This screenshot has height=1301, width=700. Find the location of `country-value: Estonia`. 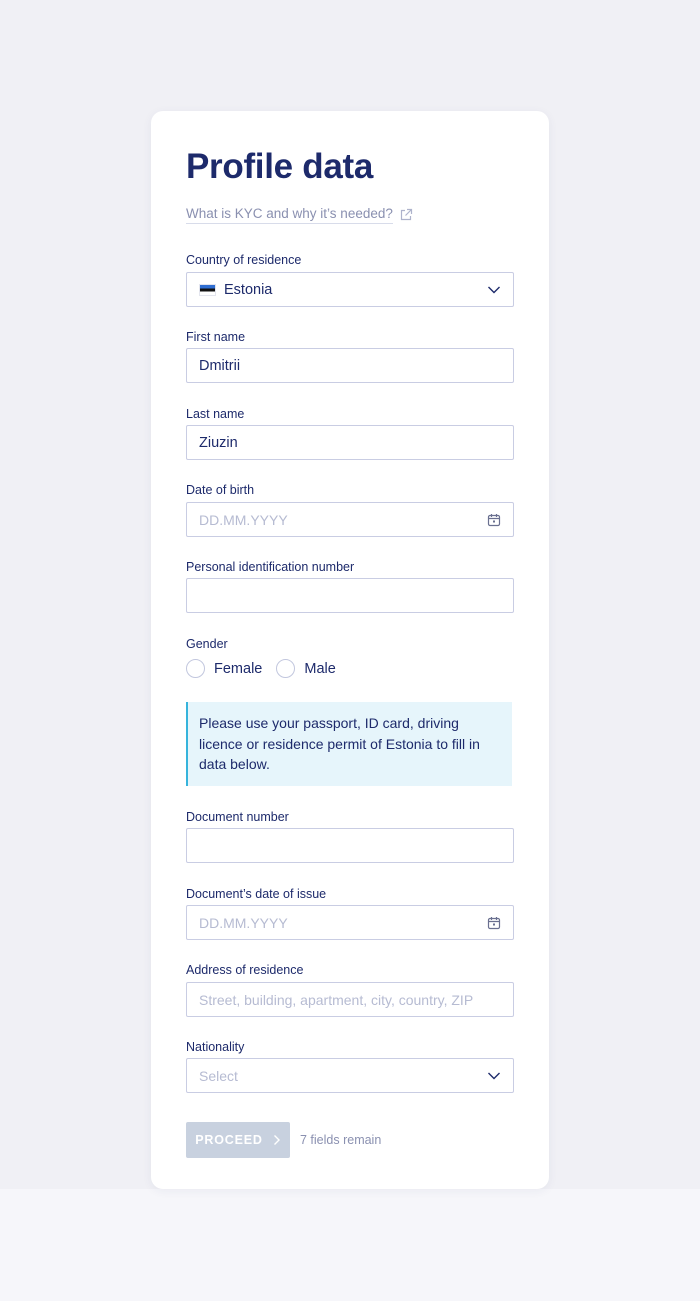

country-value: Estonia is located at coordinates (248, 289).